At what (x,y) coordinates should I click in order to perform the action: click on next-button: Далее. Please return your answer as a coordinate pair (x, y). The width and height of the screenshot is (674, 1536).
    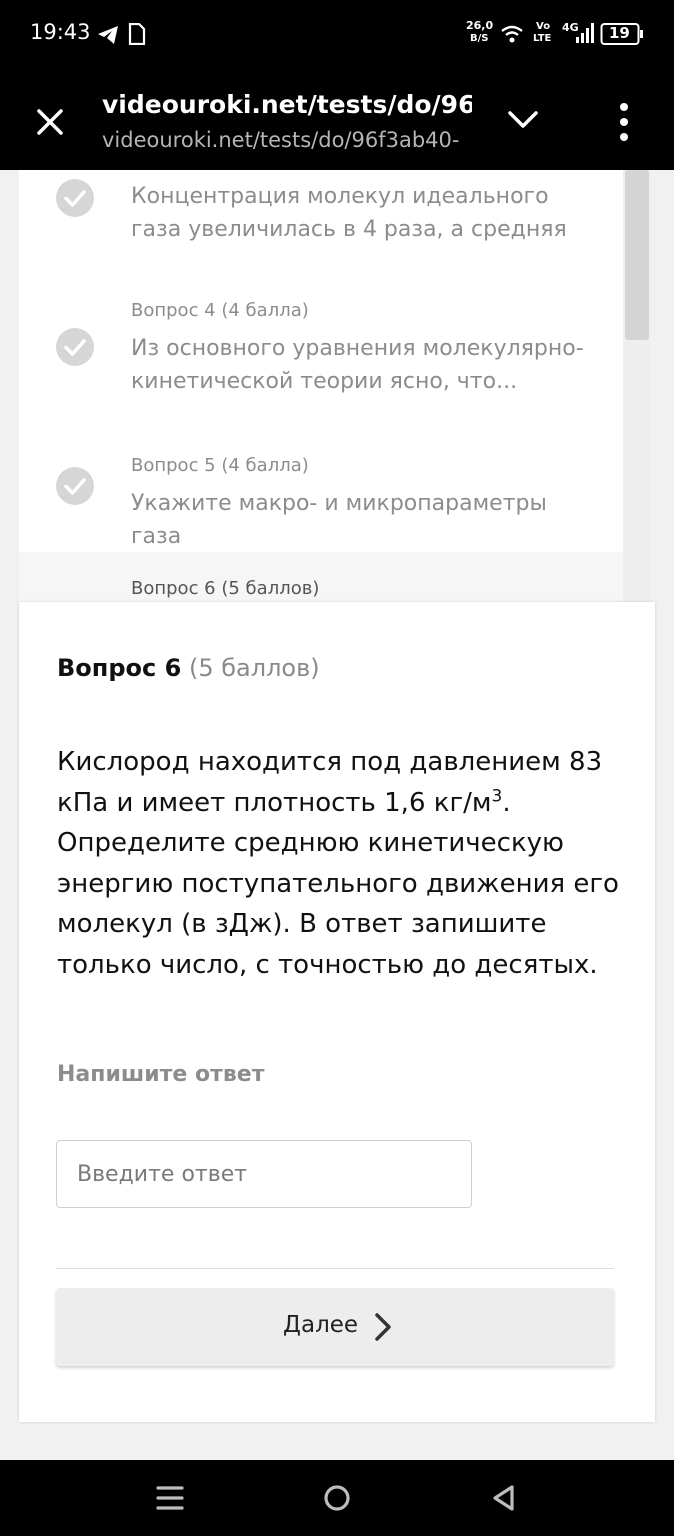
    Looking at the image, I should click on (335, 1327).